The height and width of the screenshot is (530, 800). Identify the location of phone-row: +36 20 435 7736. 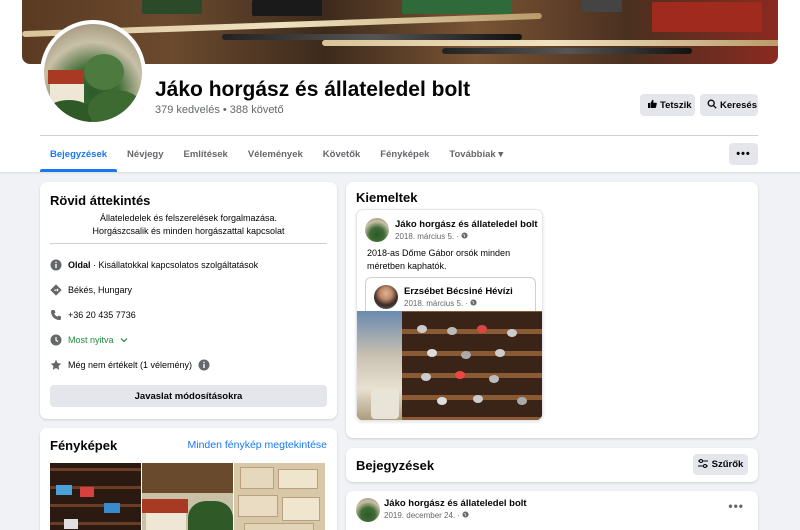
(93, 315).